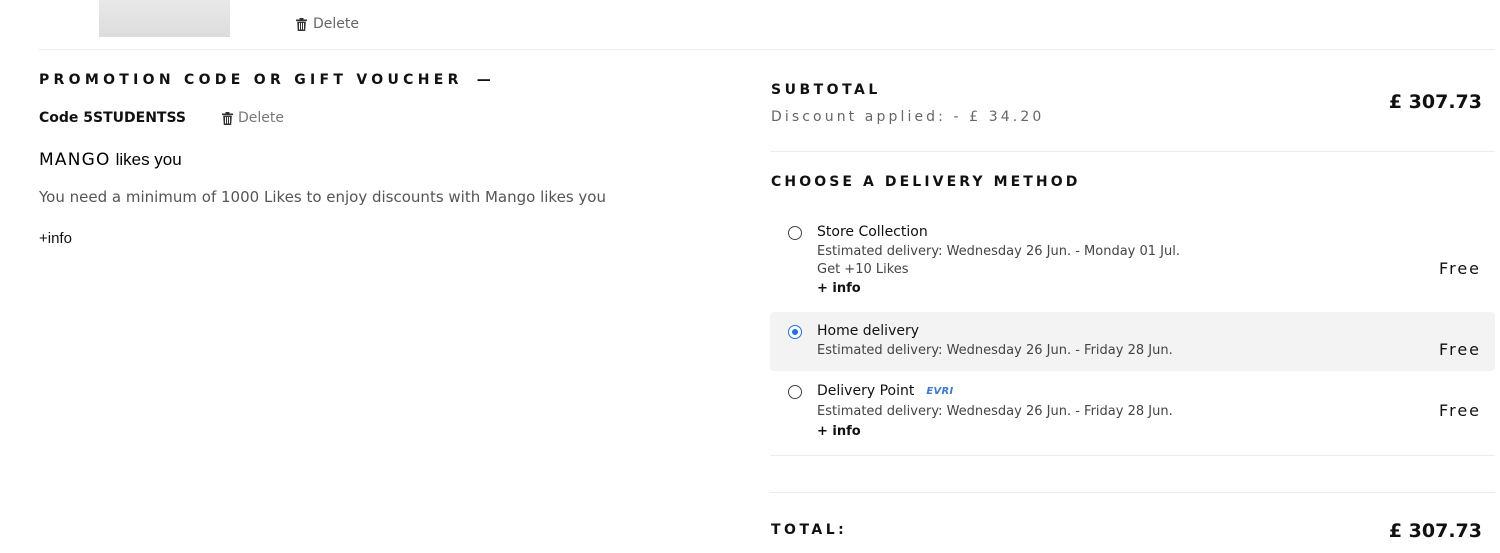  Describe the element at coordinates (940, 391) in the screenshot. I see `evri-carrier-logo: EVRI` at that location.